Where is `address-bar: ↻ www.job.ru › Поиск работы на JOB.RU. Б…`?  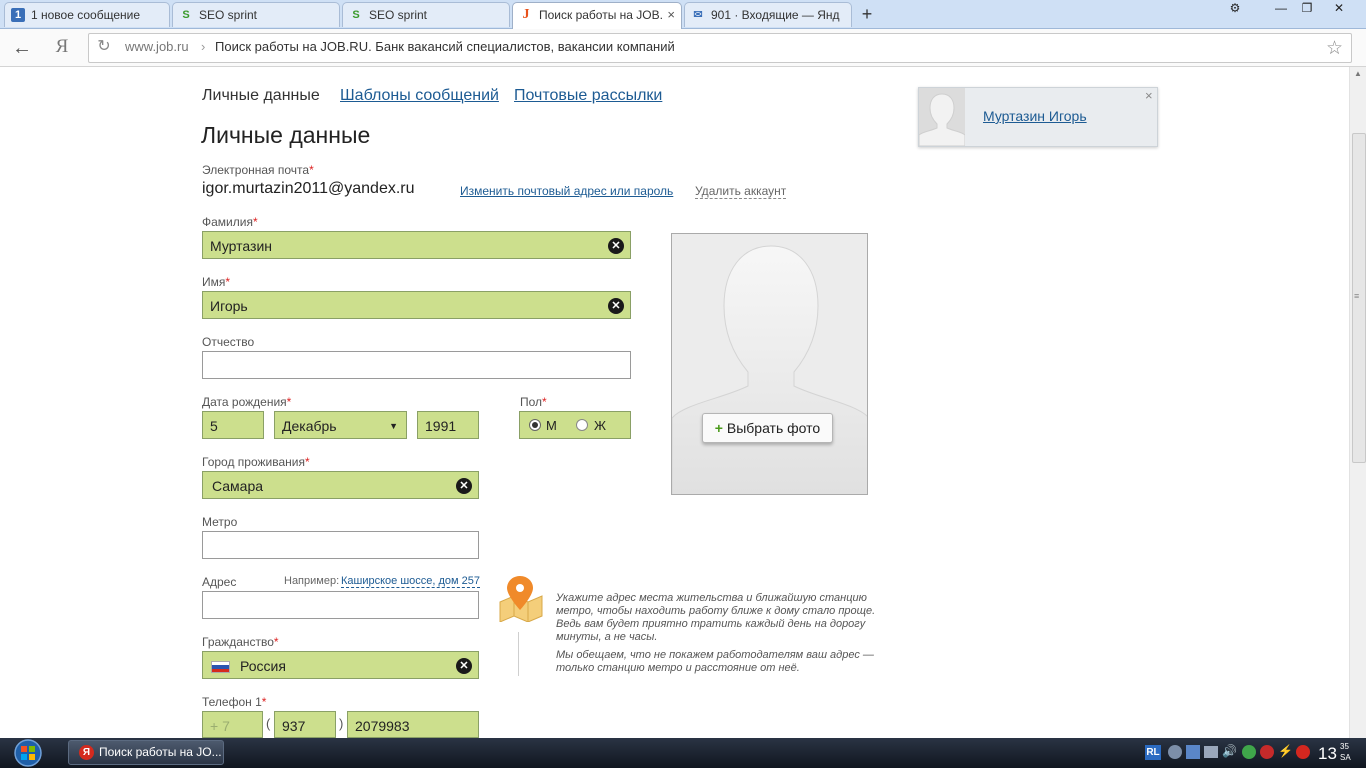 address-bar: ↻ www.job.ru › Поиск работы на JOB.RU. Б… is located at coordinates (720, 48).